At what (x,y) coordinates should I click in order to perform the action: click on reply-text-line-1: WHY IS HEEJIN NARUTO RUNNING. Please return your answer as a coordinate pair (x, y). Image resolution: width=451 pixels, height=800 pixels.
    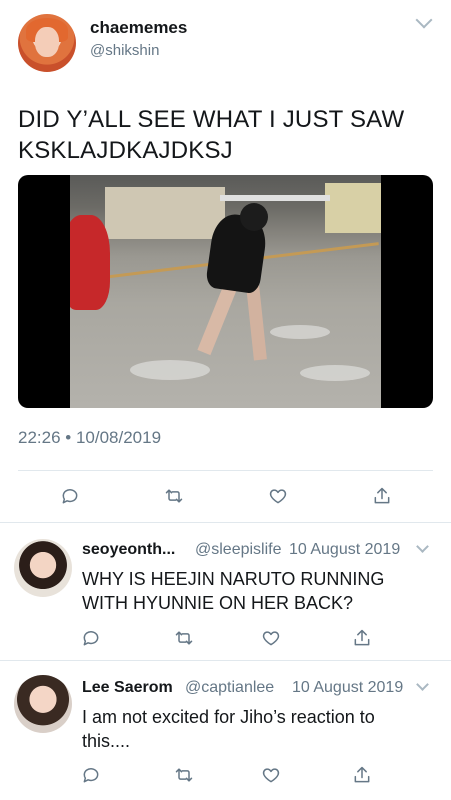
    Looking at the image, I should click on (233, 579).